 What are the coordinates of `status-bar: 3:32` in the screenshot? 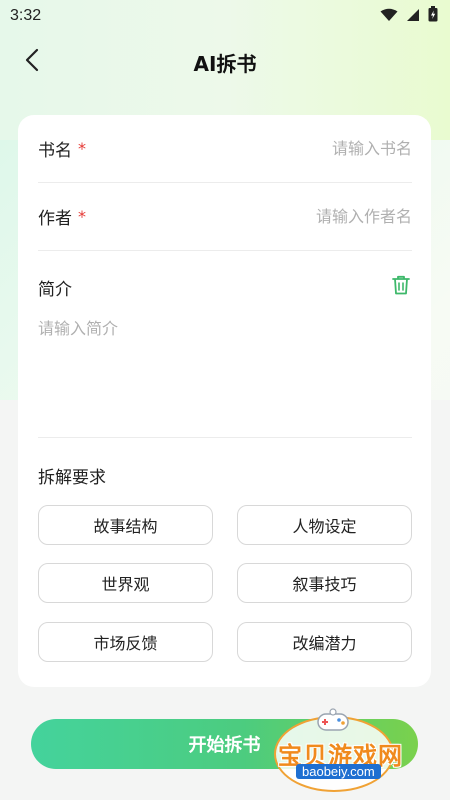 It's located at (225, 16).